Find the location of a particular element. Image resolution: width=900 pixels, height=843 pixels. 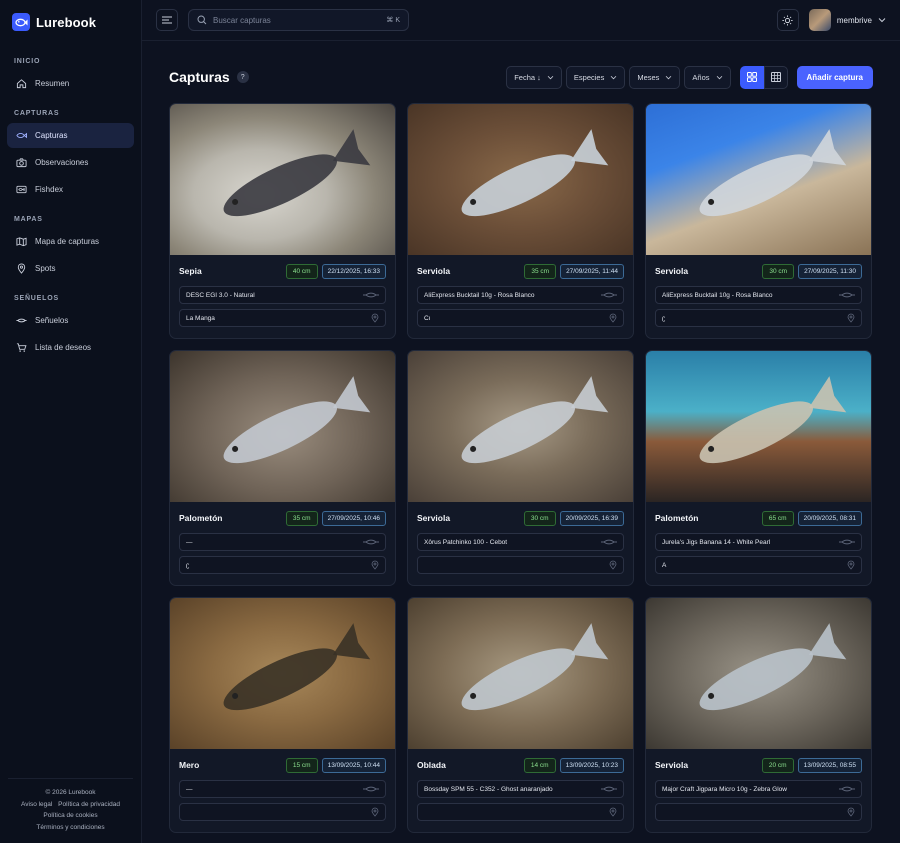

section-label-inicio: INICIO is located at coordinates (27, 61).